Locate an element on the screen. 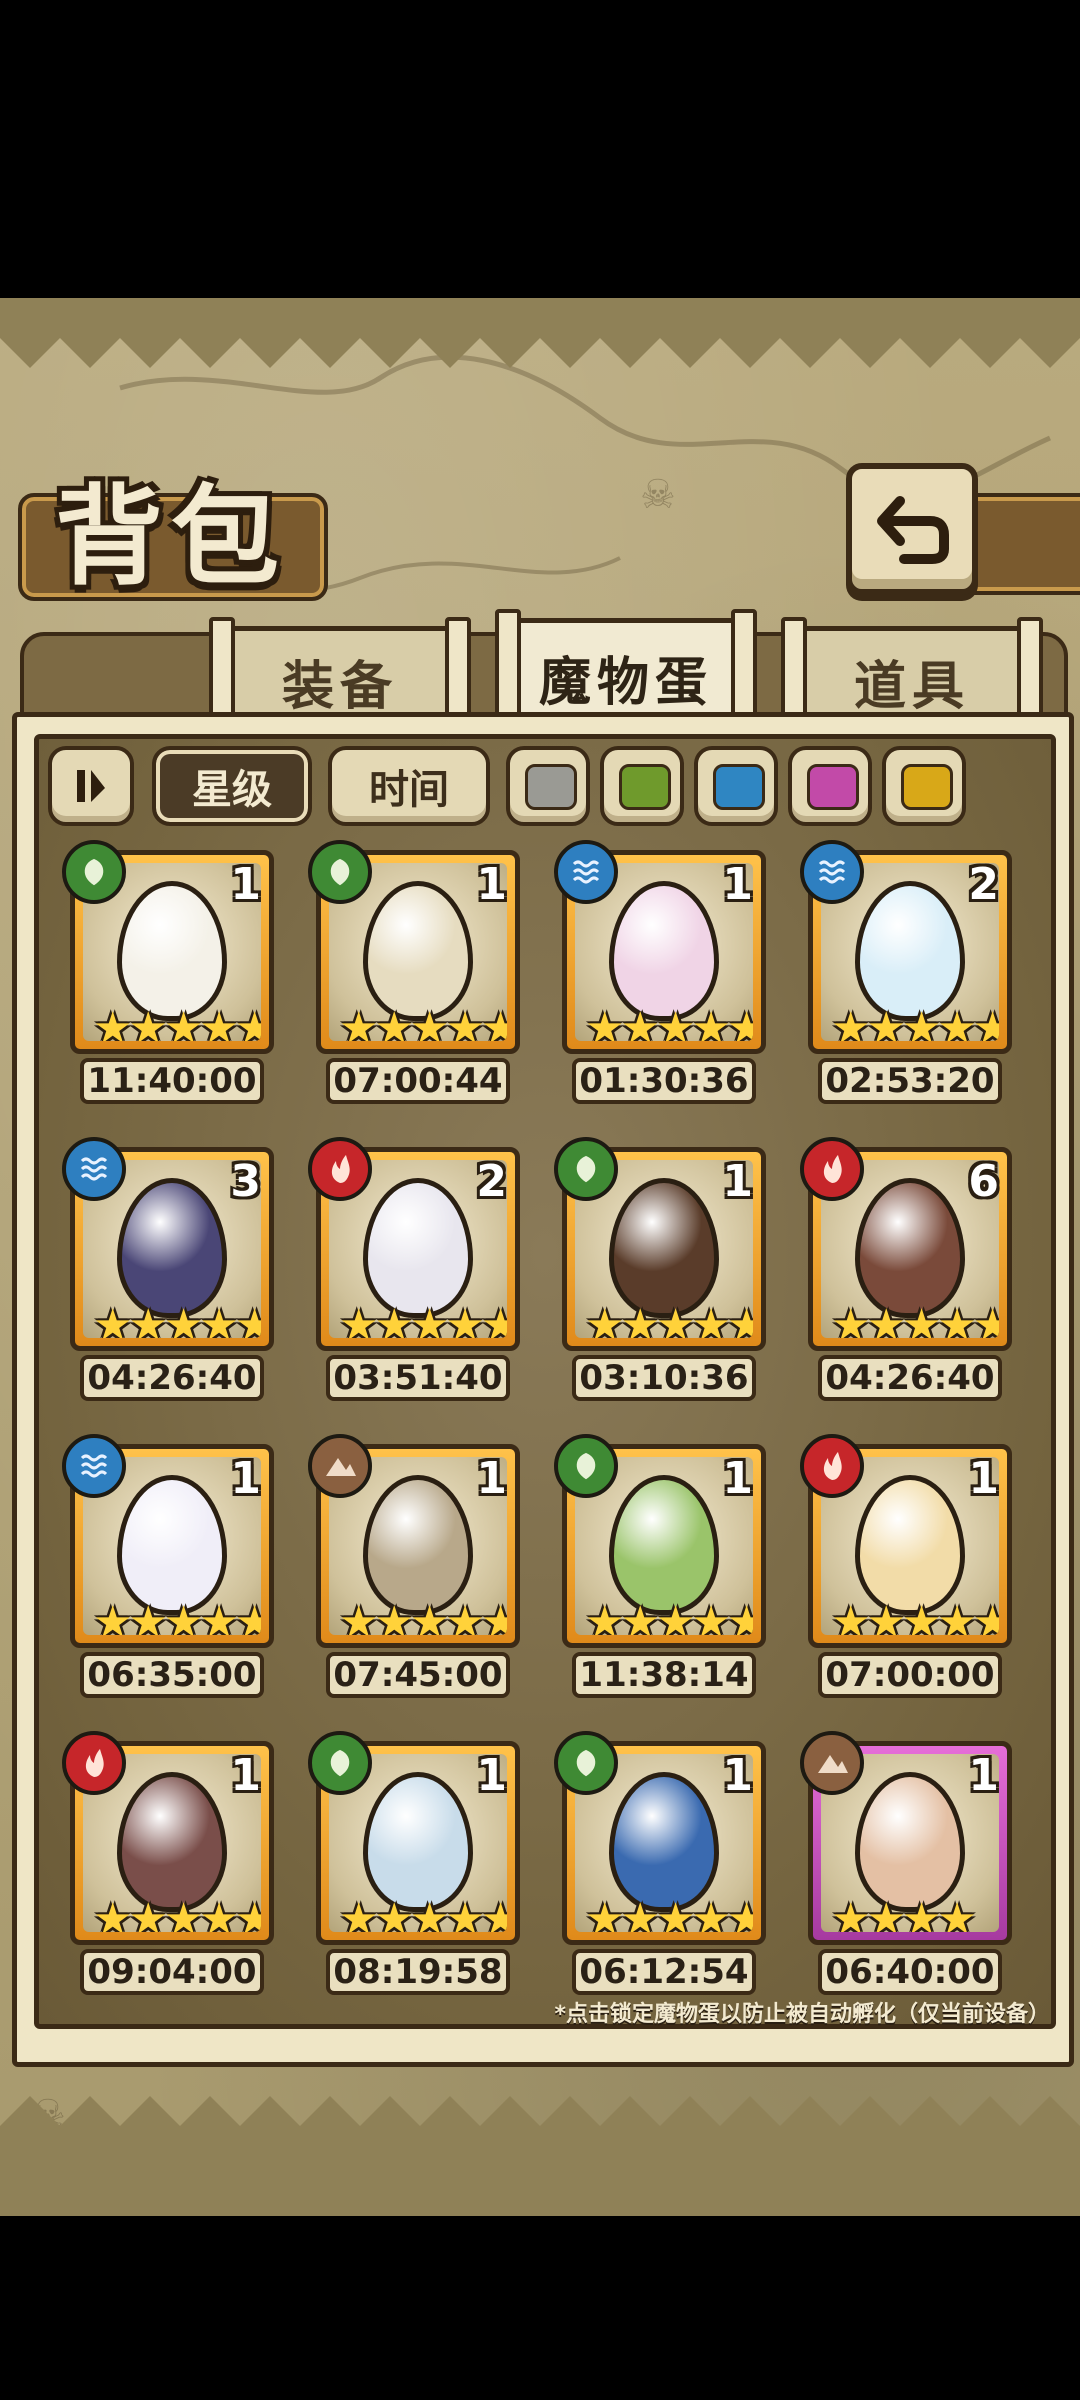 This screenshot has width=1080, height=2400. egg-card: ★ ★ ★ ★ ★ 3 04:26:40 is located at coordinates (168, 1269).